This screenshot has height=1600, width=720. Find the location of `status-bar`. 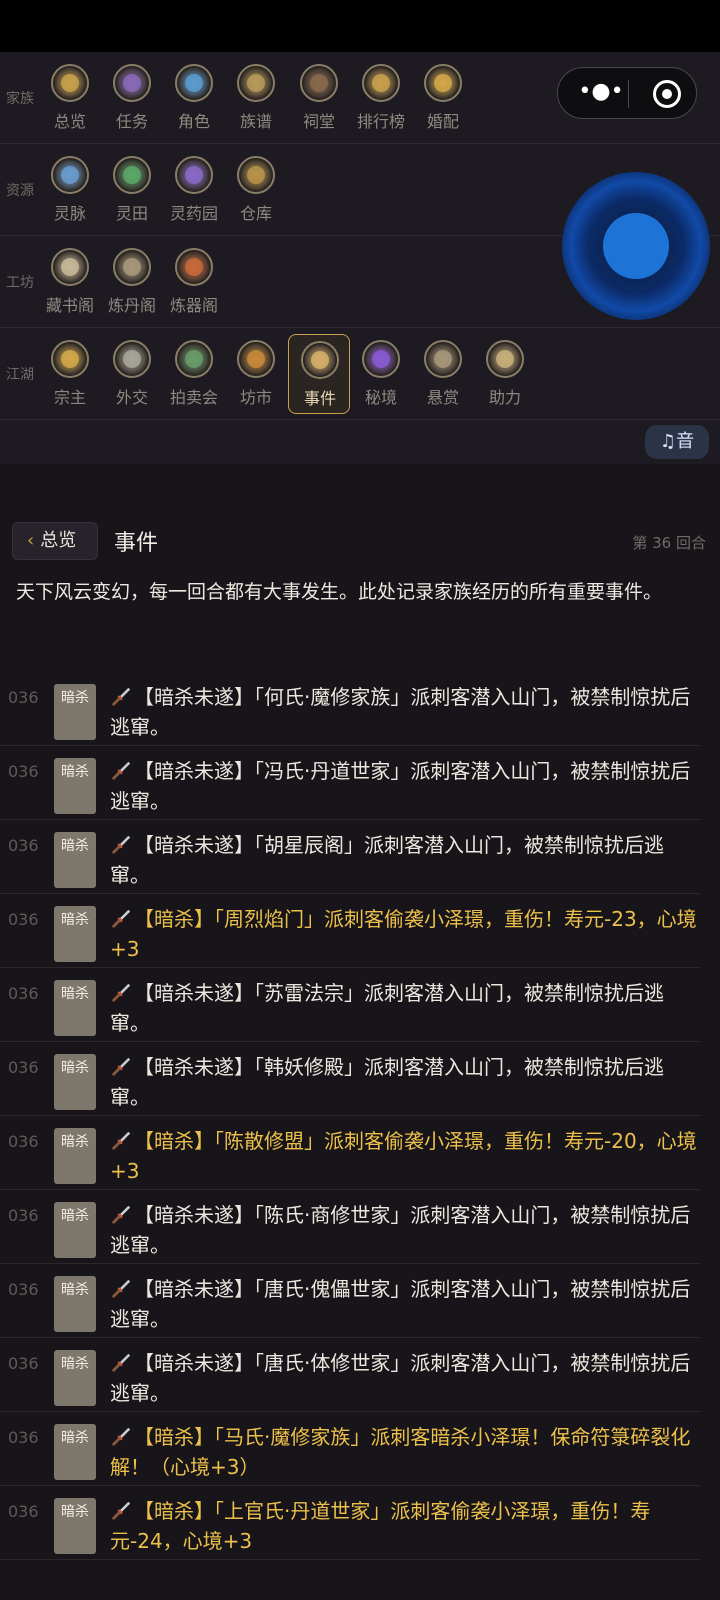

status-bar is located at coordinates (360, 26).